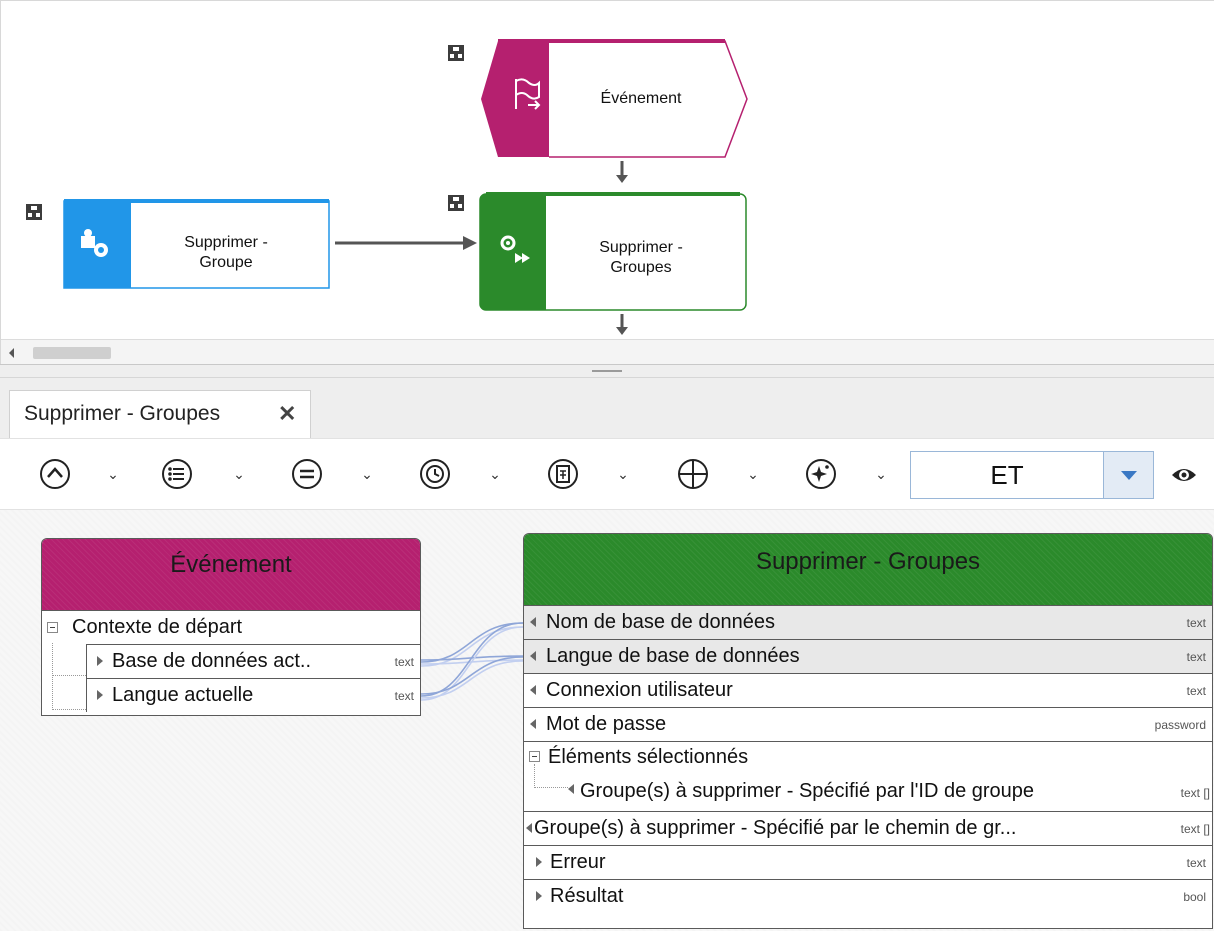 The width and height of the screenshot is (1214, 931). I want to click on row-label: Connexion utilisateur, so click(639, 690).